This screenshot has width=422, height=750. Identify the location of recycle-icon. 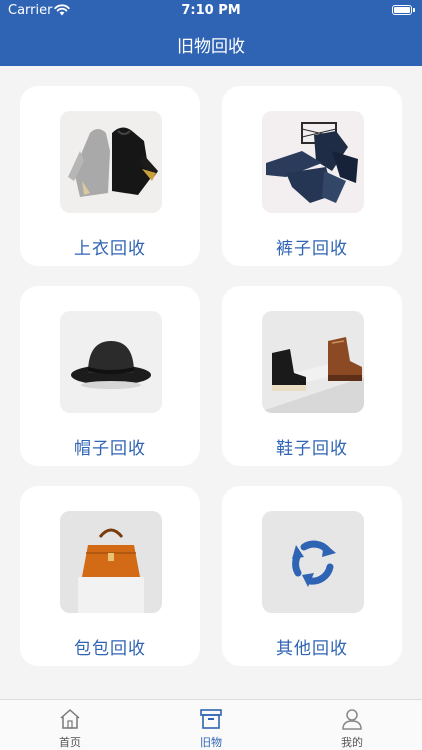
(313, 562).